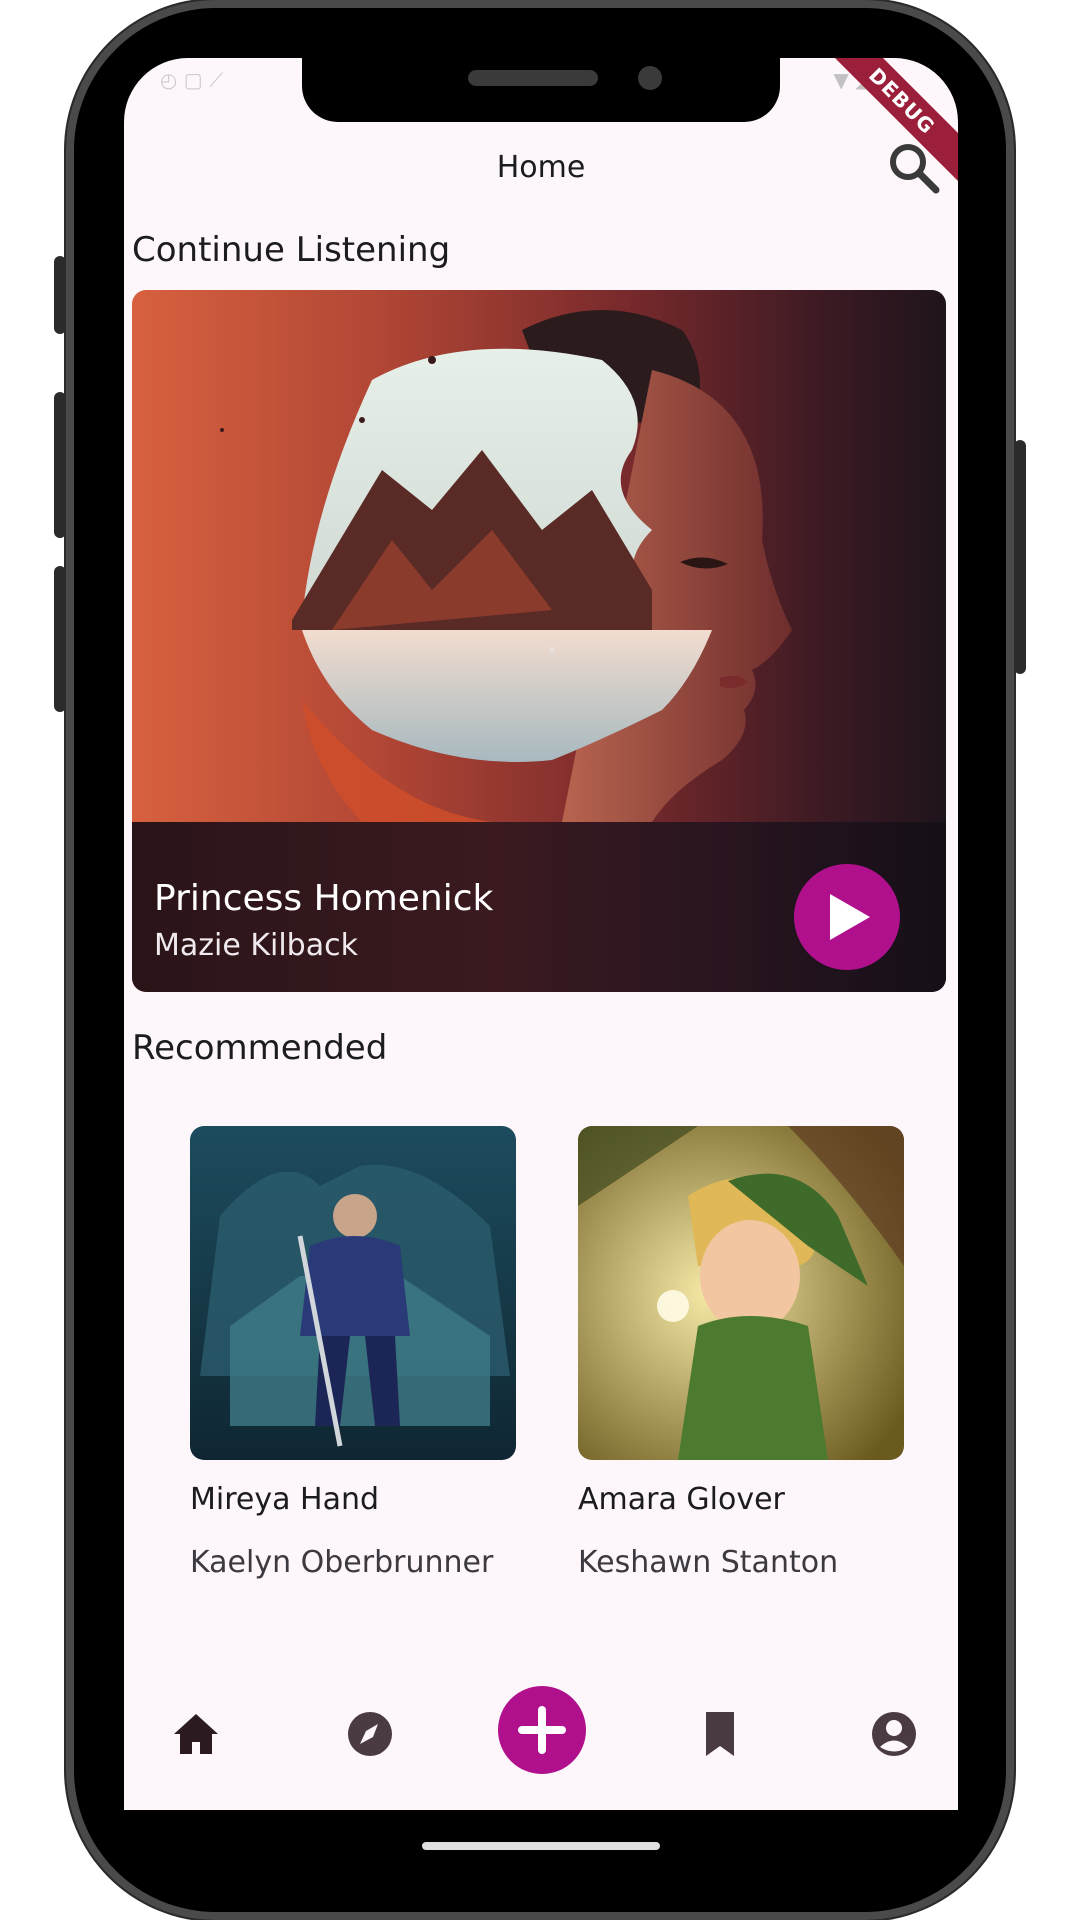 The image size is (1080, 1920). I want to click on book-title: Mireya Hand, so click(285, 1499).